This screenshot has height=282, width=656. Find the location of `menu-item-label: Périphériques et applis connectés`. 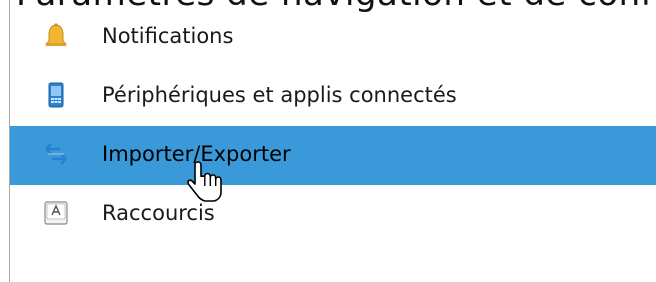

menu-item-label: Périphériques et applis connectés is located at coordinates (279, 95).